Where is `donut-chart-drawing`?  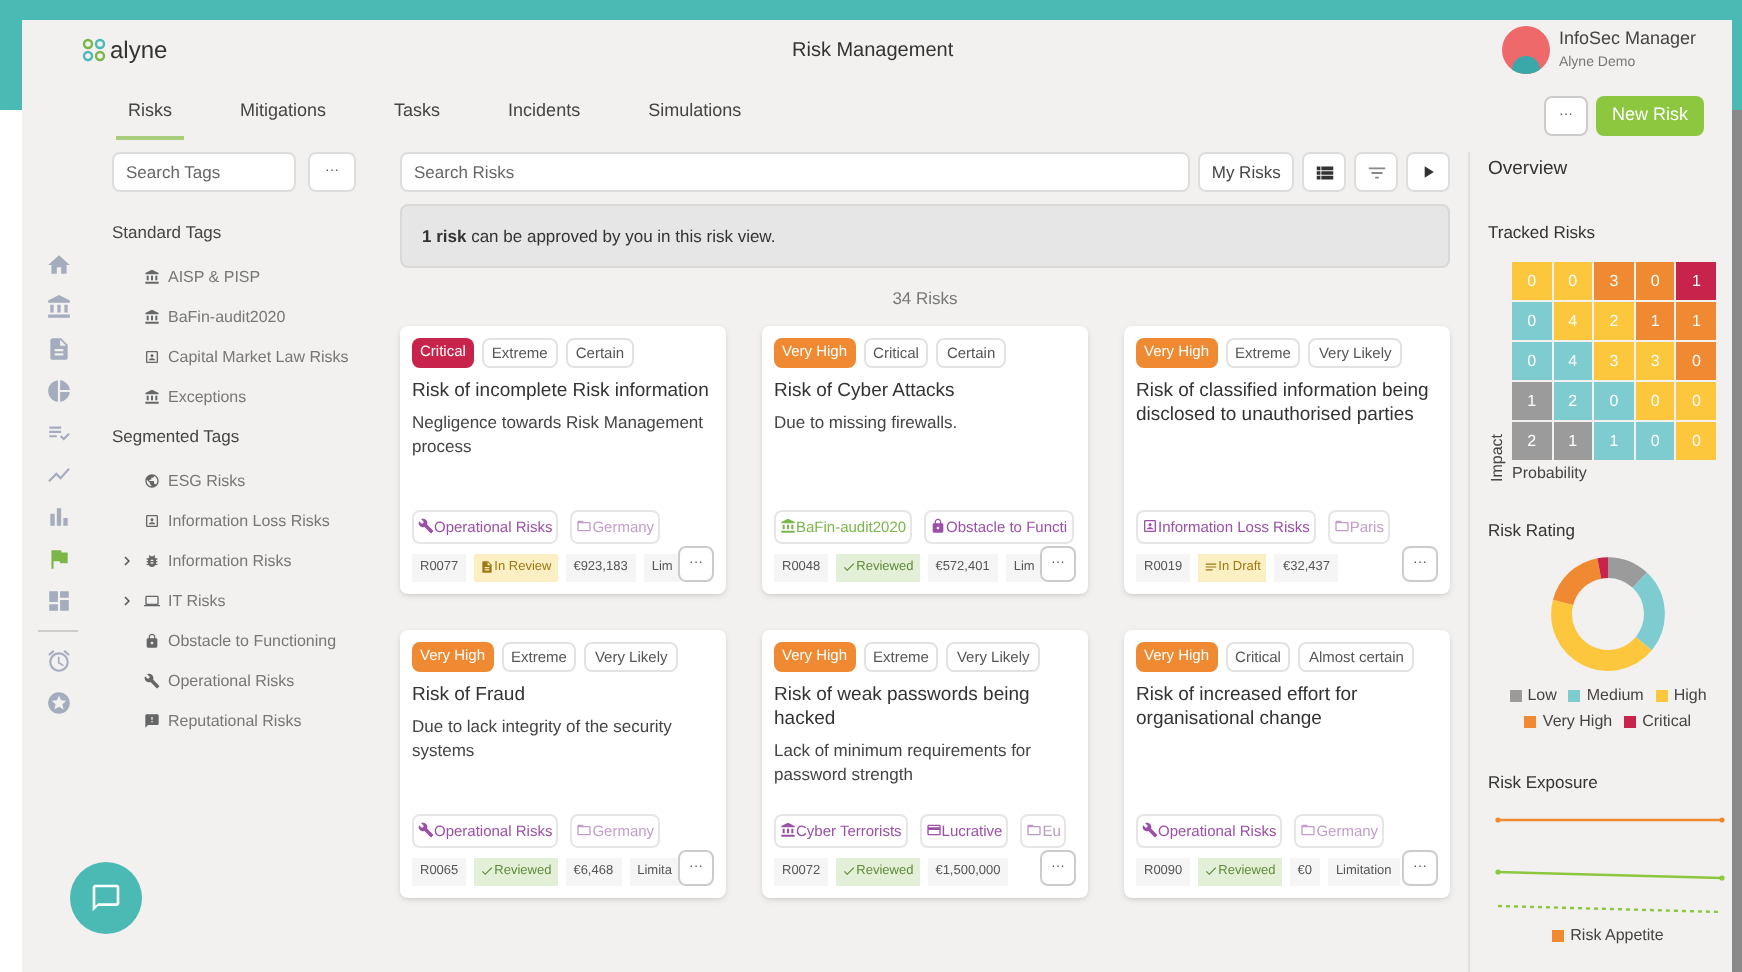 donut-chart-drawing is located at coordinates (1608, 613).